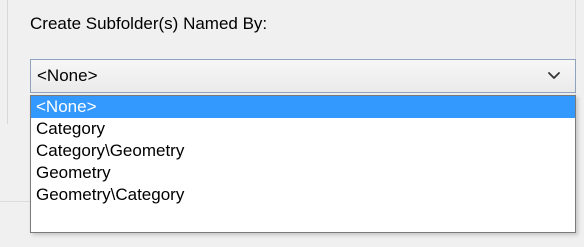 The width and height of the screenshot is (584, 247). Describe the element at coordinates (303, 129) in the screenshot. I see `option-category: Category` at that location.